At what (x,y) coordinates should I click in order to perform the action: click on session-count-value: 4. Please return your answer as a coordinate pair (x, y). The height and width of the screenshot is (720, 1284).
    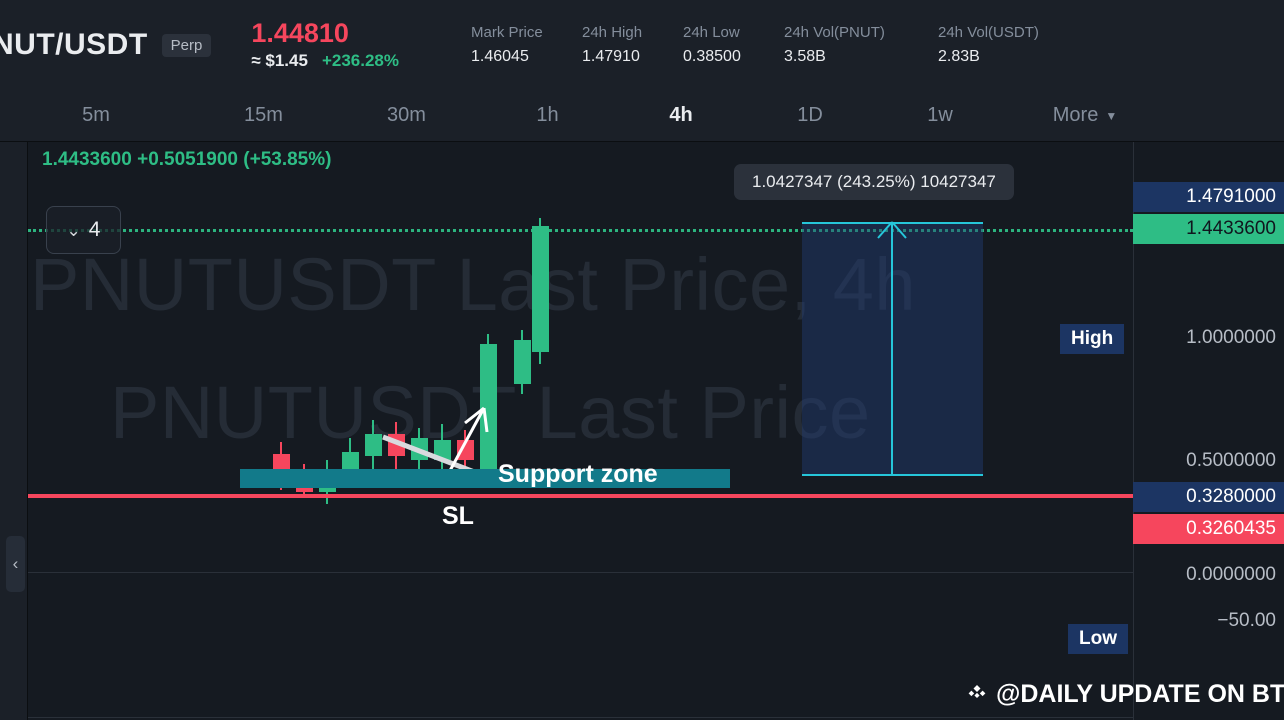
    Looking at the image, I should click on (94, 229).